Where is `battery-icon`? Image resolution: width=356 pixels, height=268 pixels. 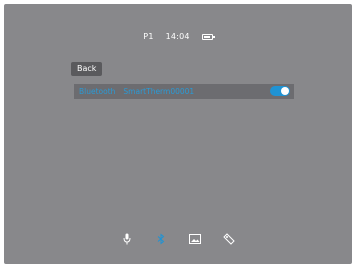
battery-icon is located at coordinates (208, 36).